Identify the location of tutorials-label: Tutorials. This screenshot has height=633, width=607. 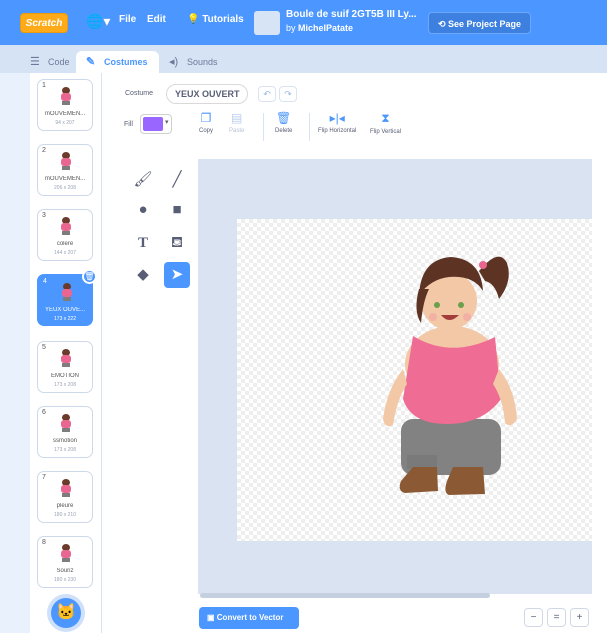
(223, 19).